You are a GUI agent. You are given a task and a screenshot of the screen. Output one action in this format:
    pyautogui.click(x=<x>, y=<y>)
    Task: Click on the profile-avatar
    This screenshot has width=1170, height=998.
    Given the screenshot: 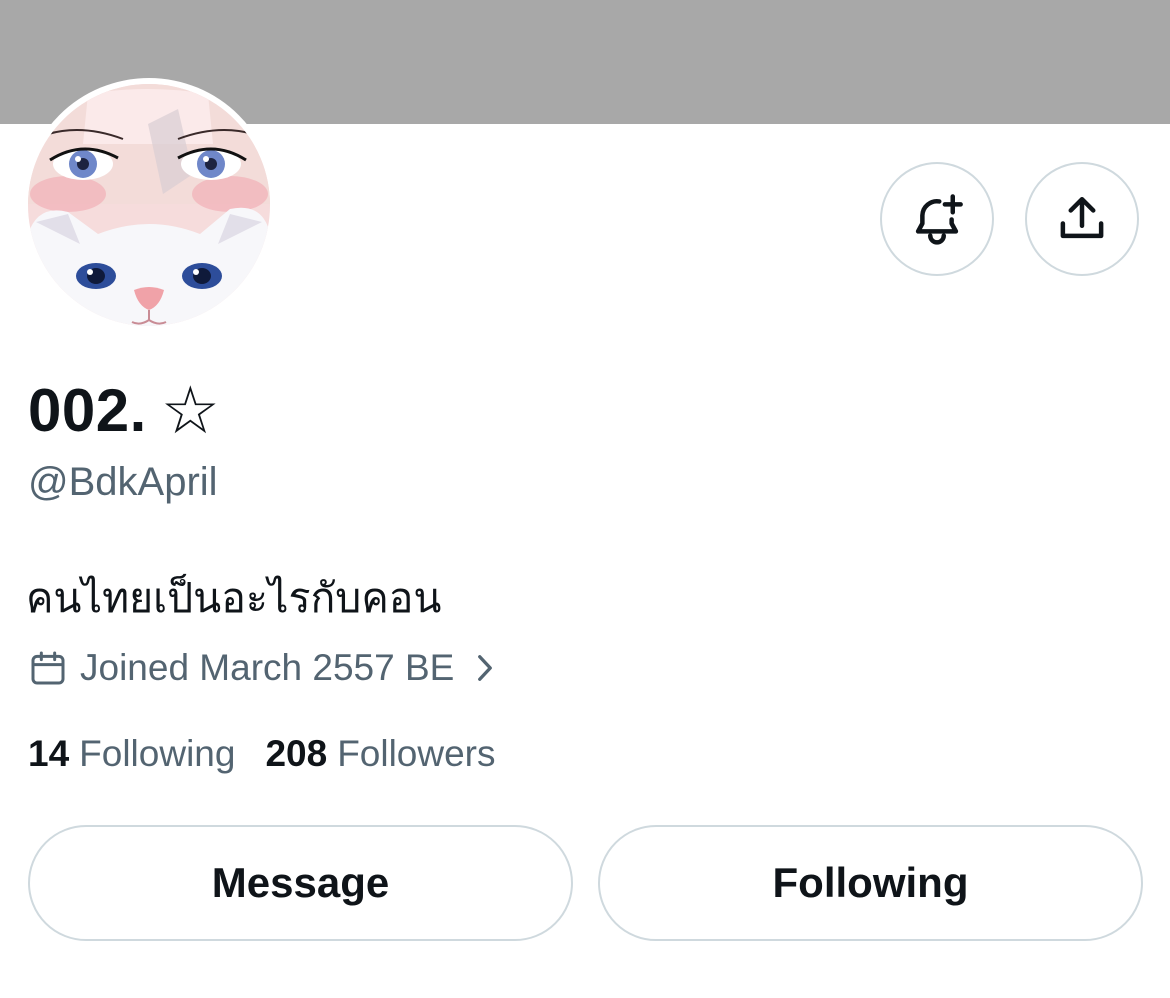 What is the action you would take?
    pyautogui.click(x=149, y=205)
    